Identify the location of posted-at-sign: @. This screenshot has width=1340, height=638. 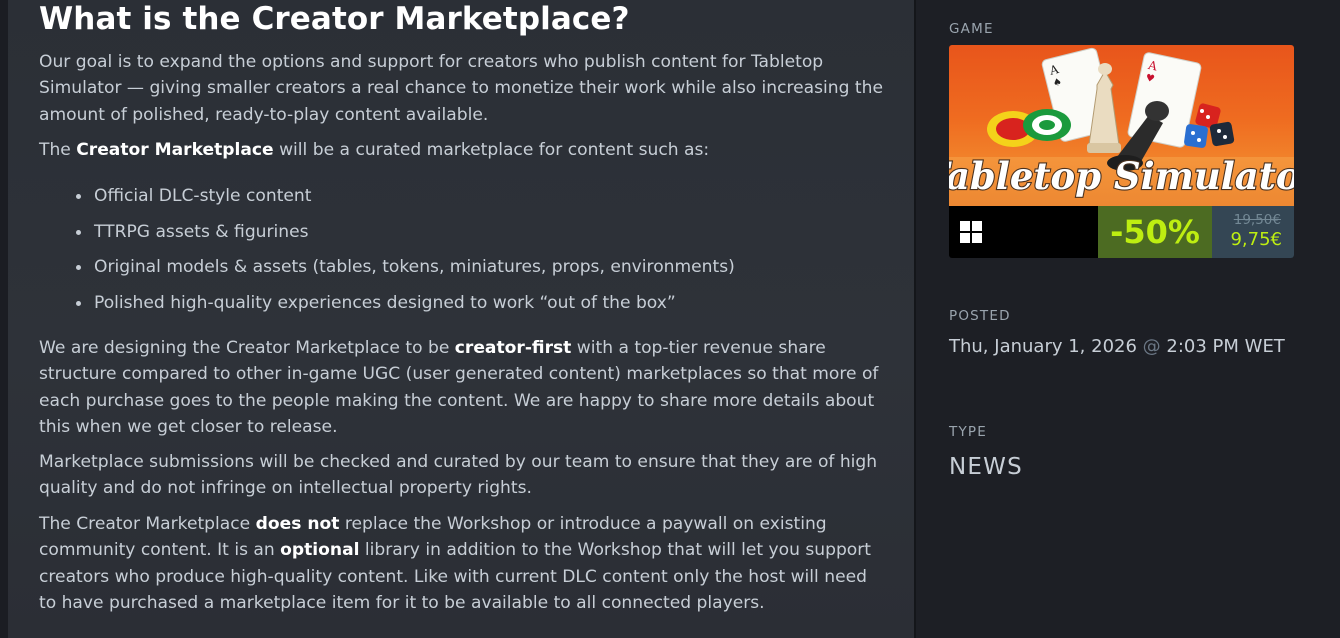
(1151, 346).